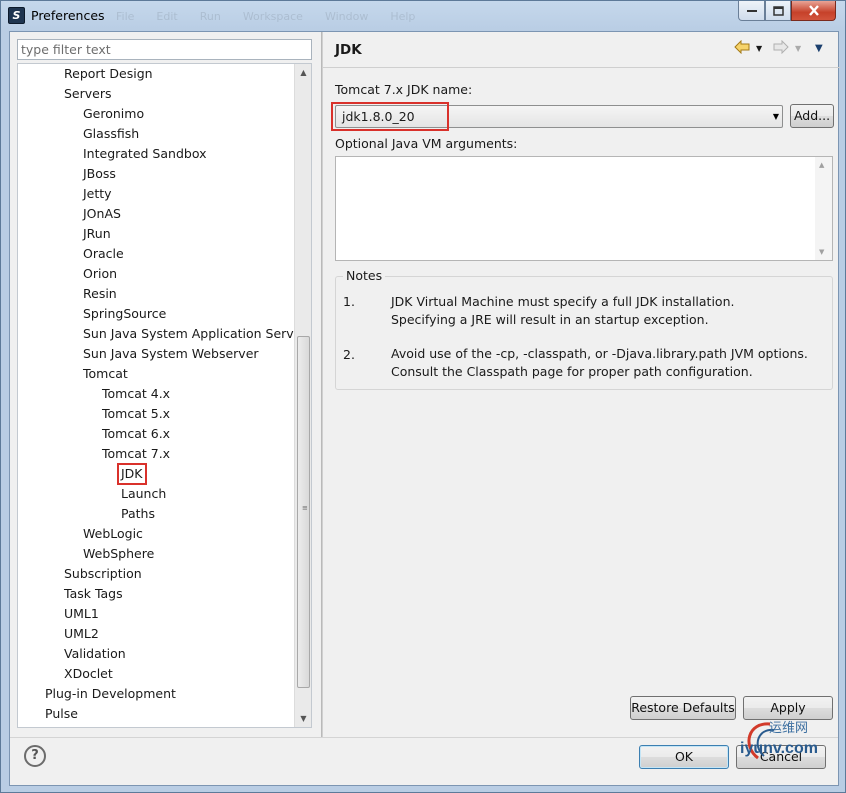 The height and width of the screenshot is (793, 846). I want to click on tree-item: Orion, so click(100, 274).